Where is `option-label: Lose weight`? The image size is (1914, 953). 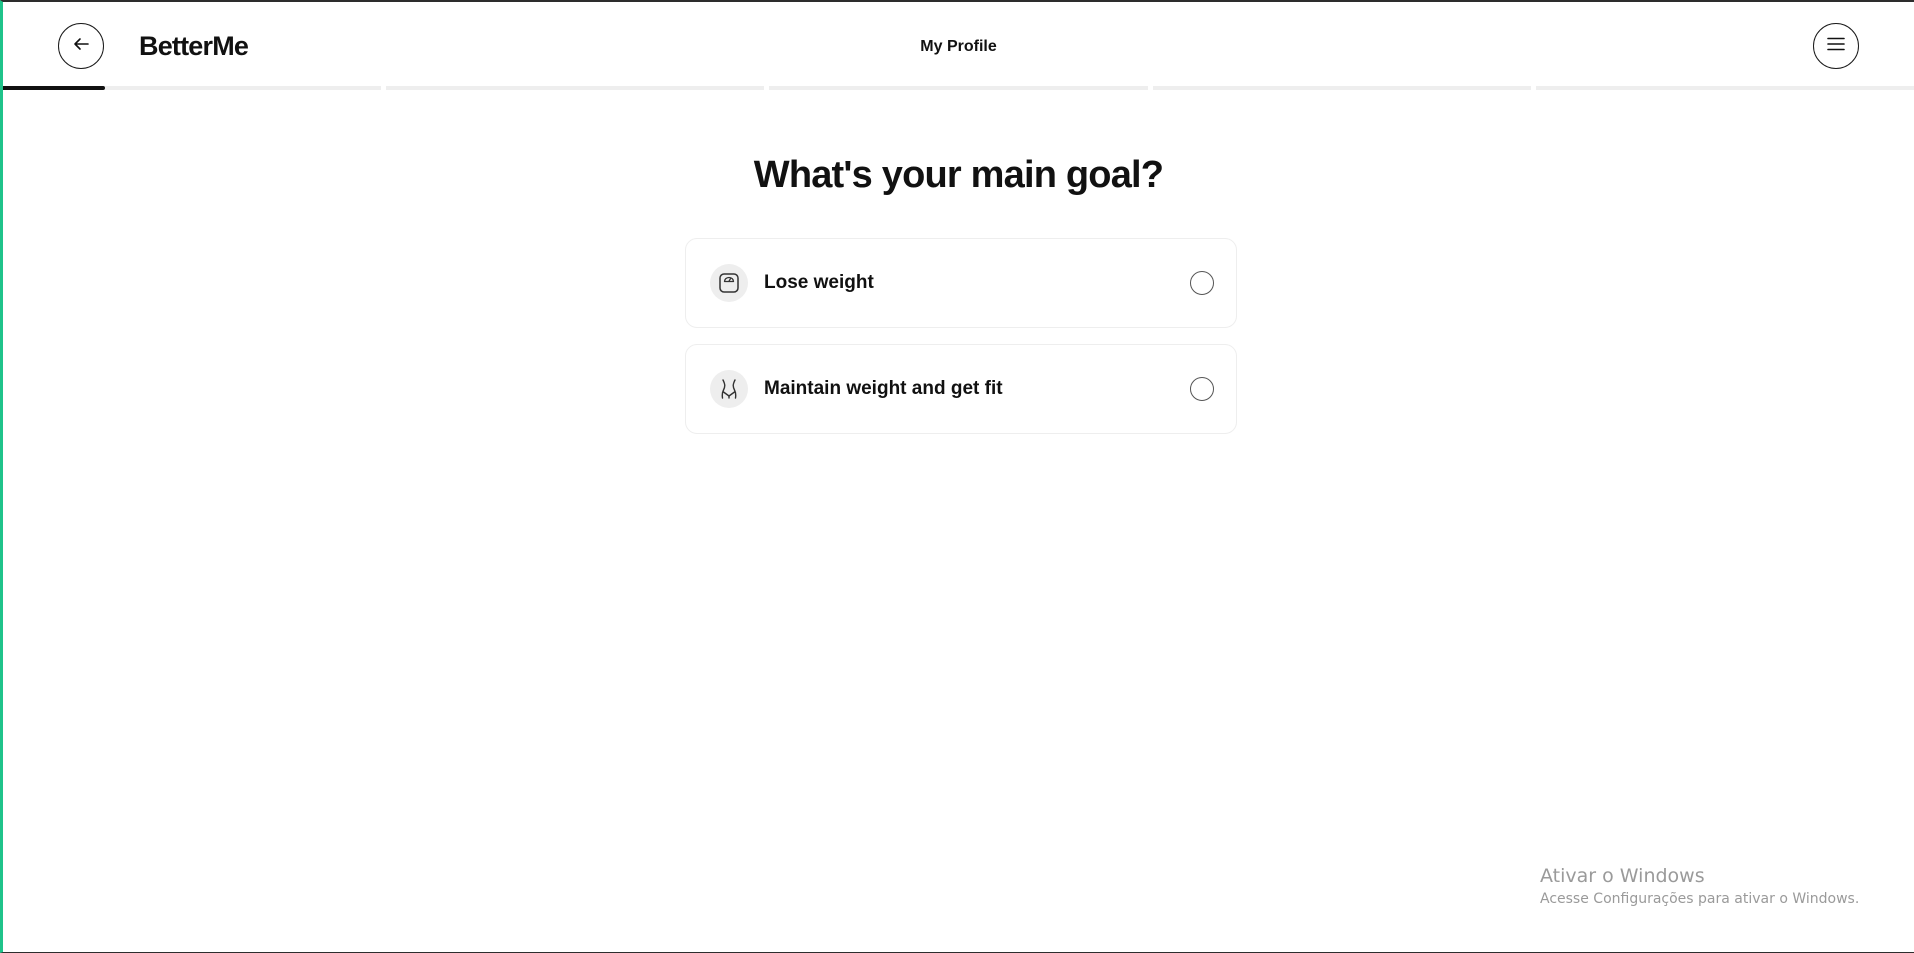
option-label: Lose weight is located at coordinates (819, 282).